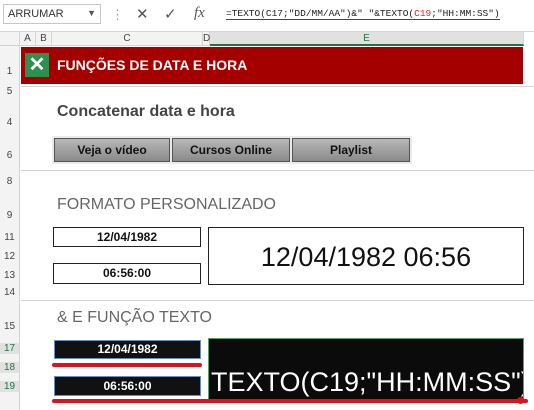 This screenshot has height=410, width=534. I want to click on formula-preview-text: TEXTO(C19;"HH:MM:SS"), so click(367, 382).